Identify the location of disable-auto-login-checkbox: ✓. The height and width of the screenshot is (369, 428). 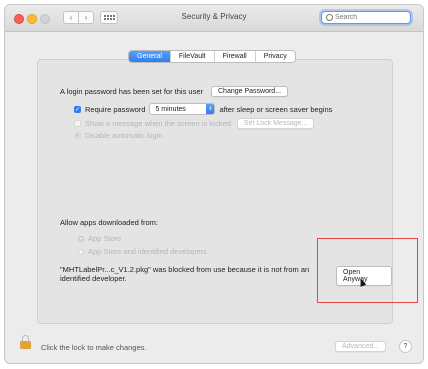
(77, 135).